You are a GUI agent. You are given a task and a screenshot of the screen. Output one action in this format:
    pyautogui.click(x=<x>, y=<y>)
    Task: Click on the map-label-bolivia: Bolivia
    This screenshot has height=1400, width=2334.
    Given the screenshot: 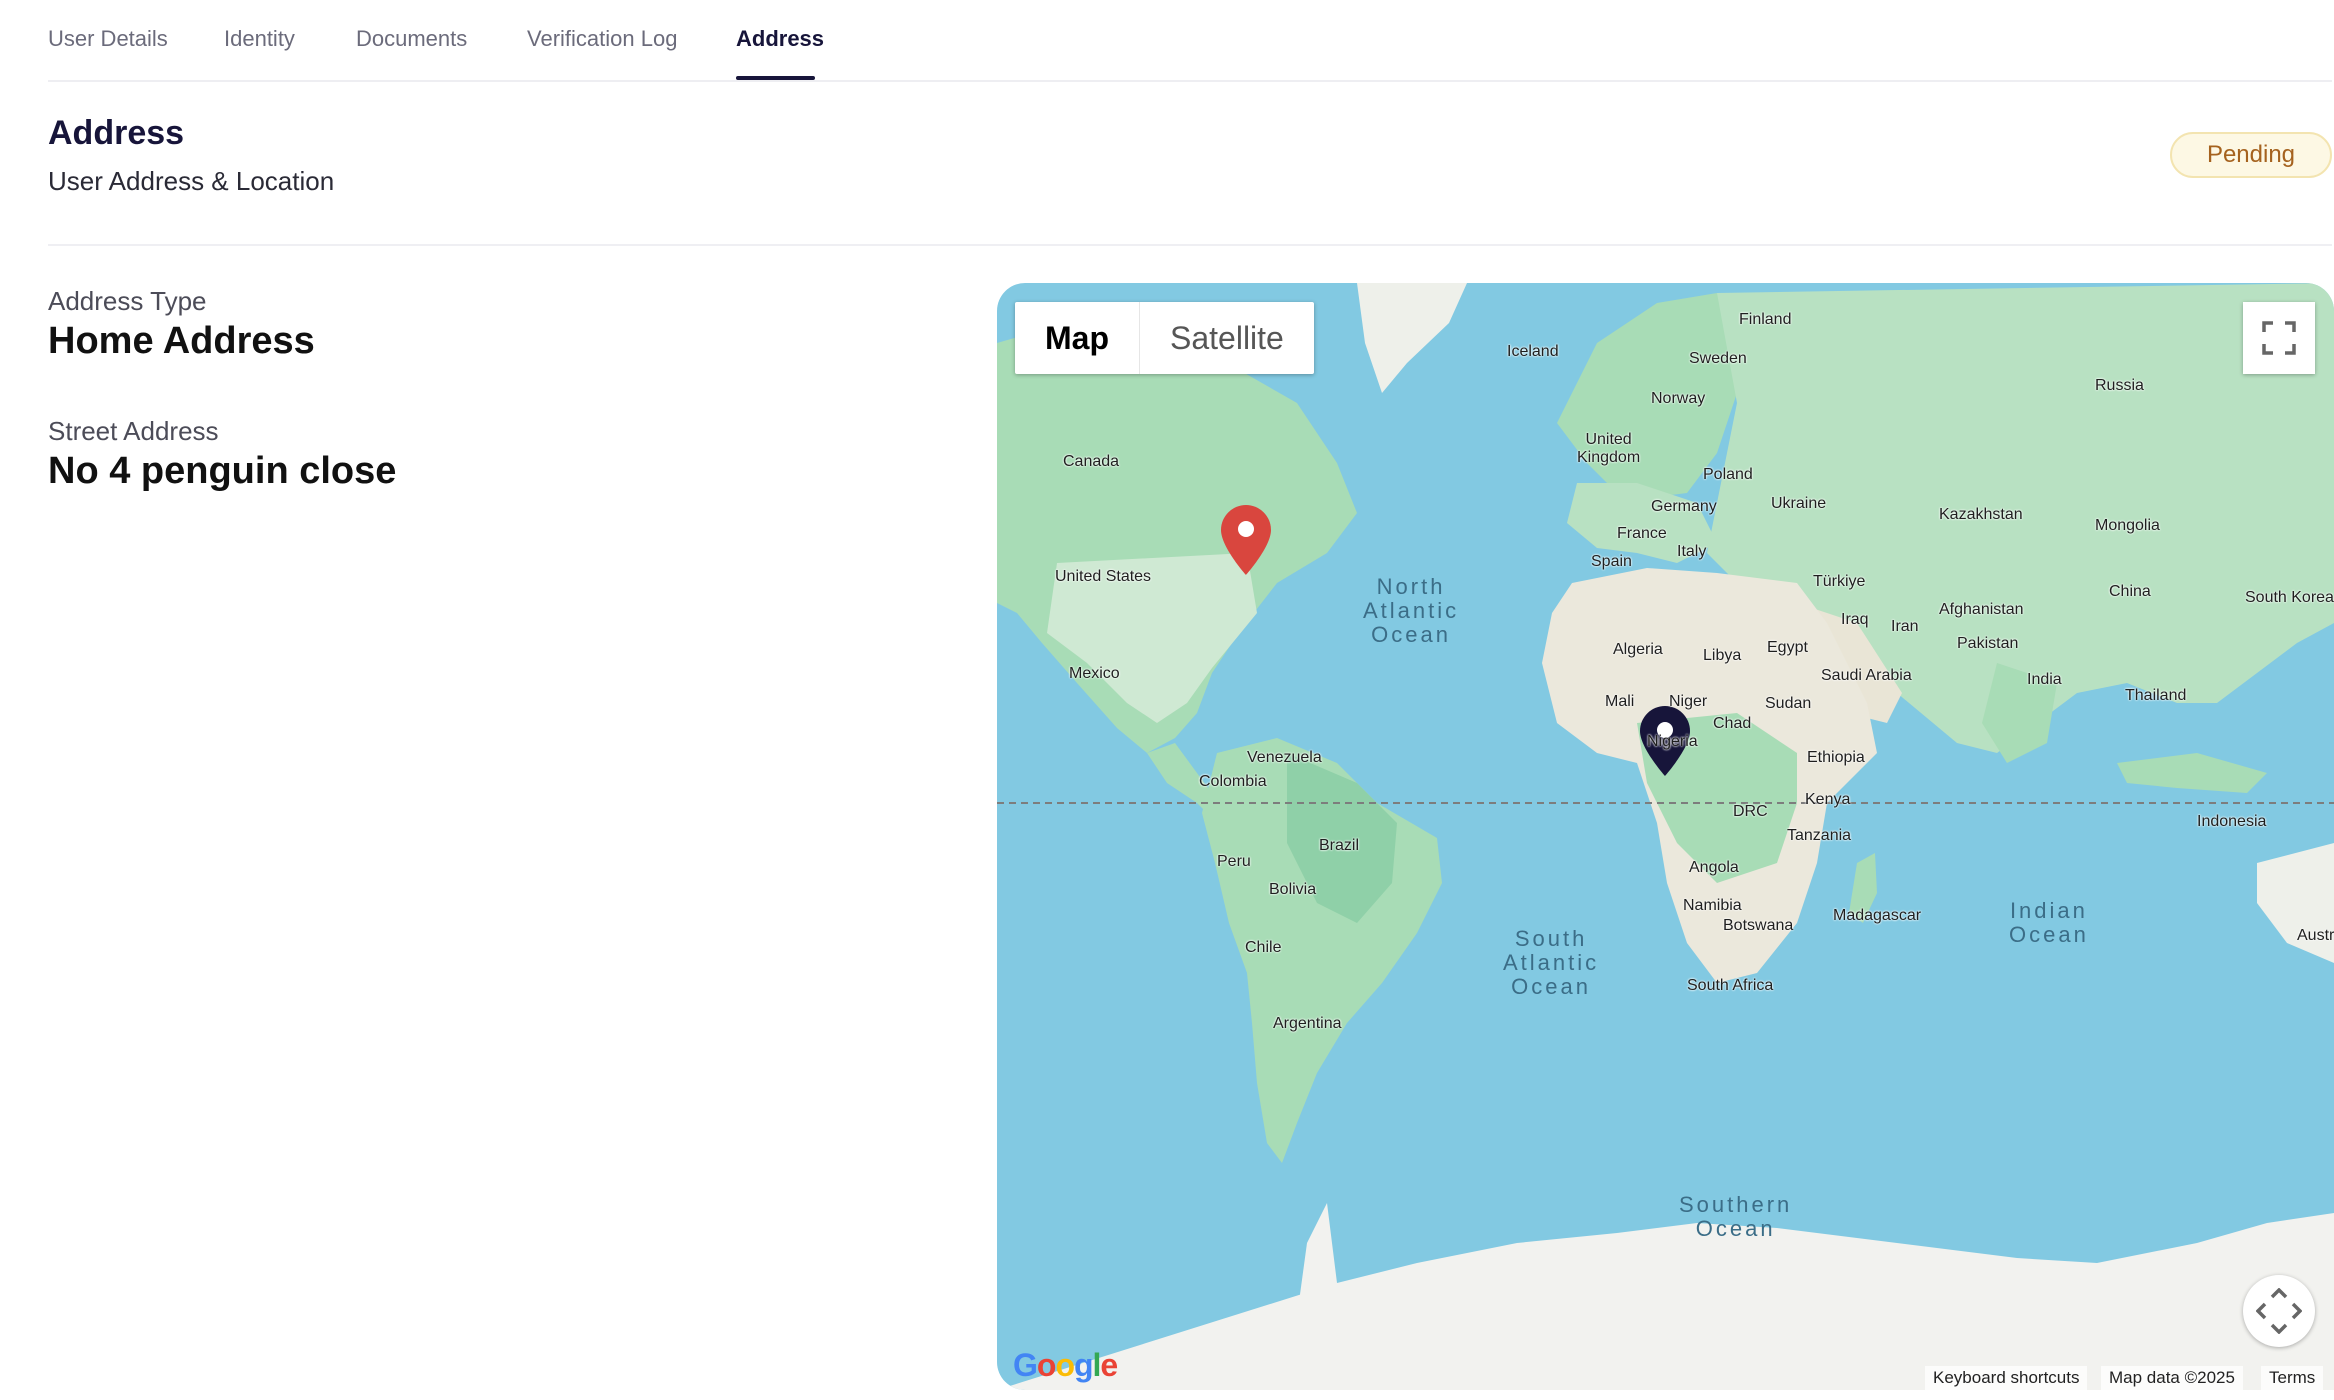 What is the action you would take?
    pyautogui.click(x=1293, y=889)
    